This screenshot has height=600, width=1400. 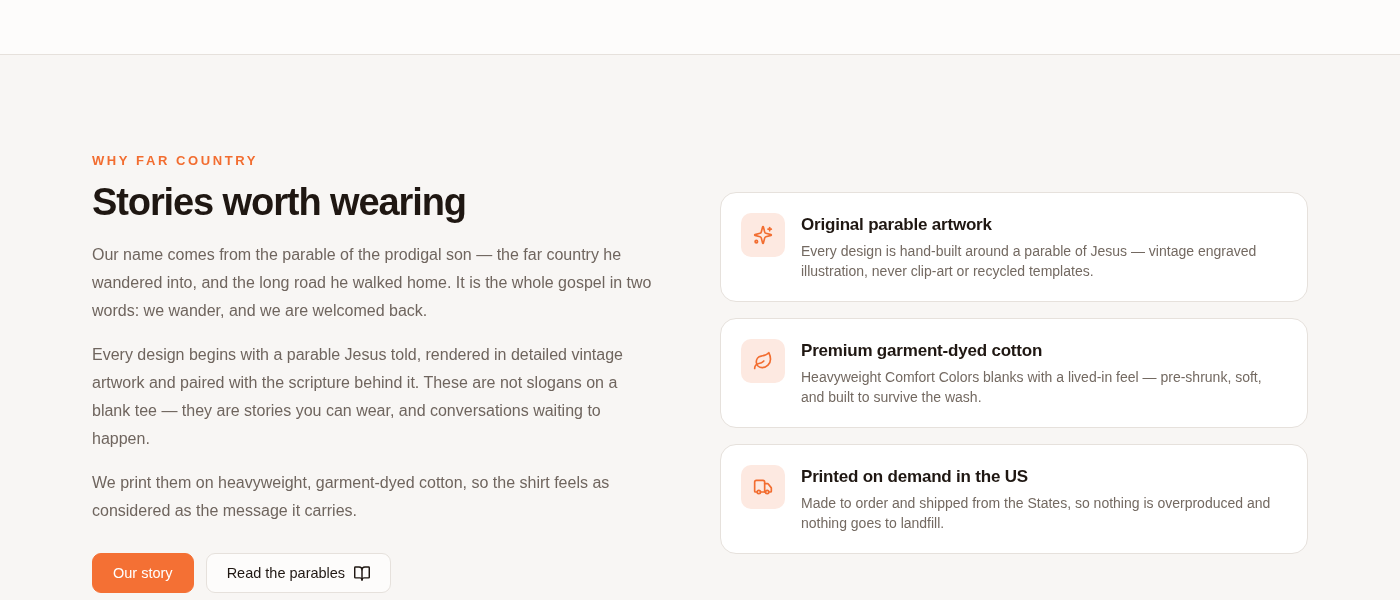 I want to click on truck-icon, so click(x=763, y=487).